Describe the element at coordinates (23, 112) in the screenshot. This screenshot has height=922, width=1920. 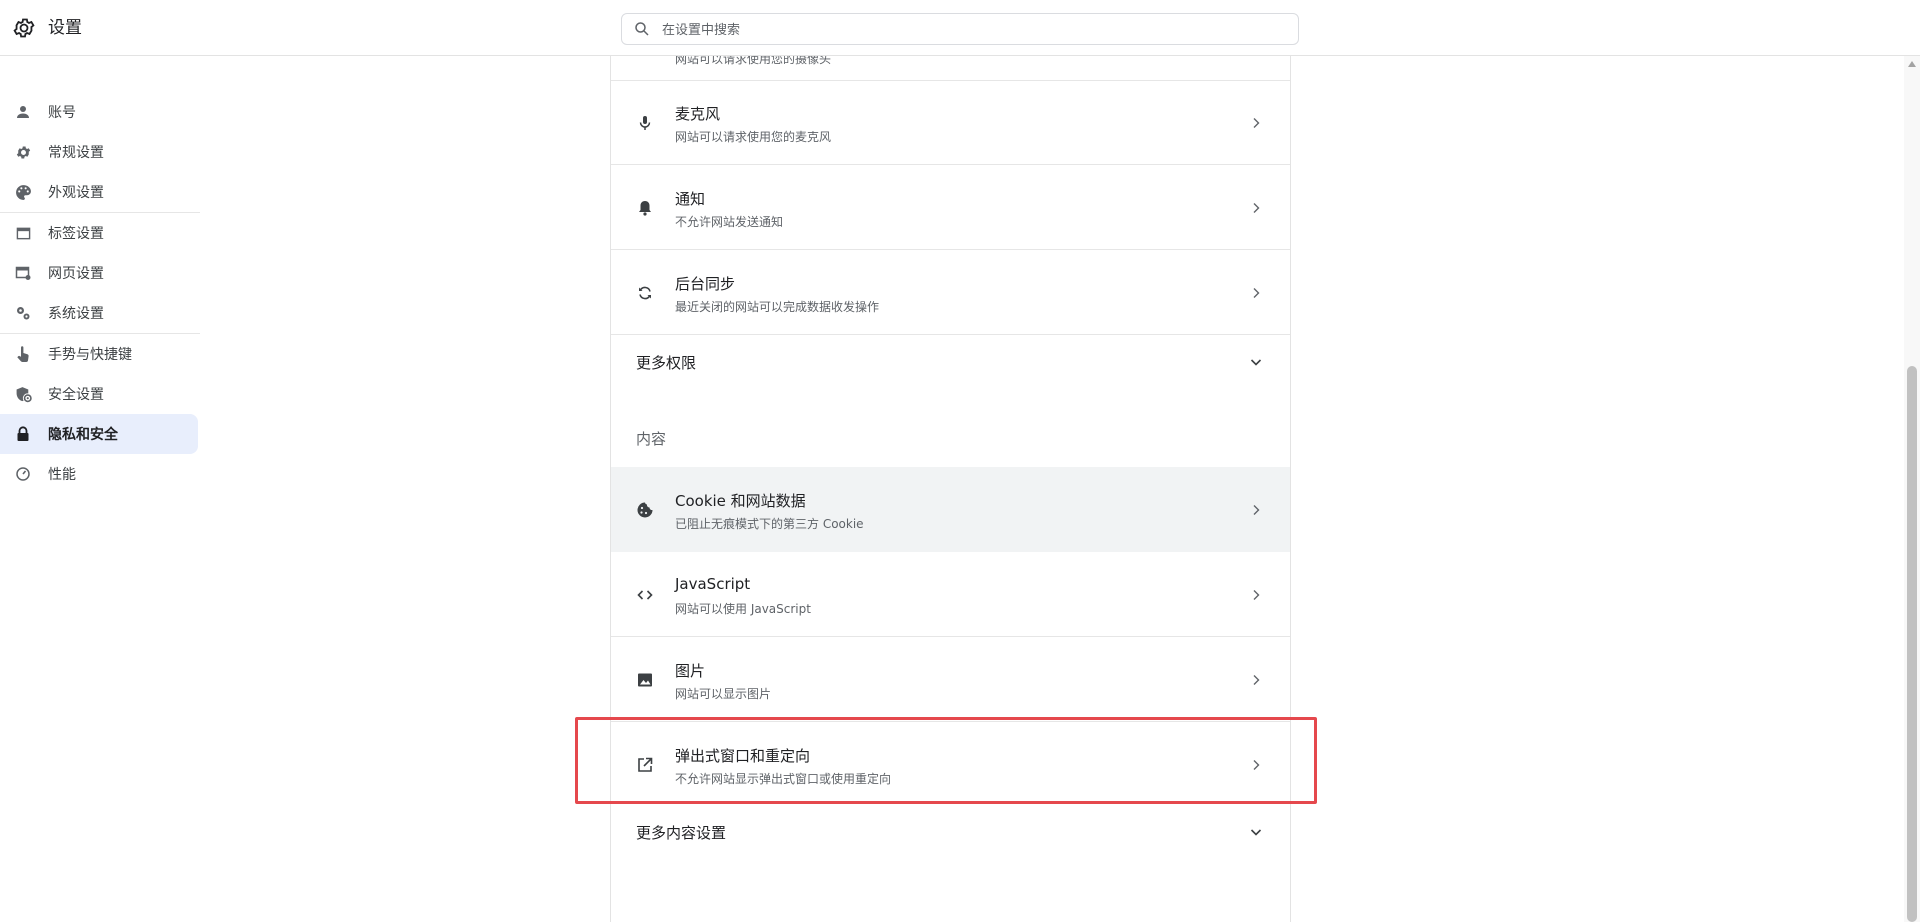
I see `person-icon` at that location.